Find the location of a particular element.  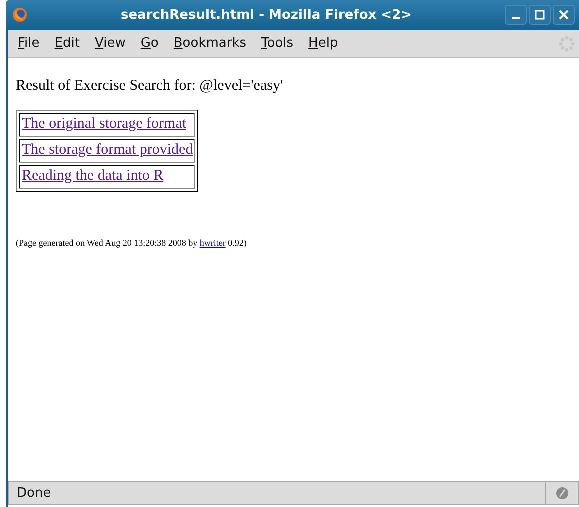

firefox-logo-icon is located at coordinates (20, 15).